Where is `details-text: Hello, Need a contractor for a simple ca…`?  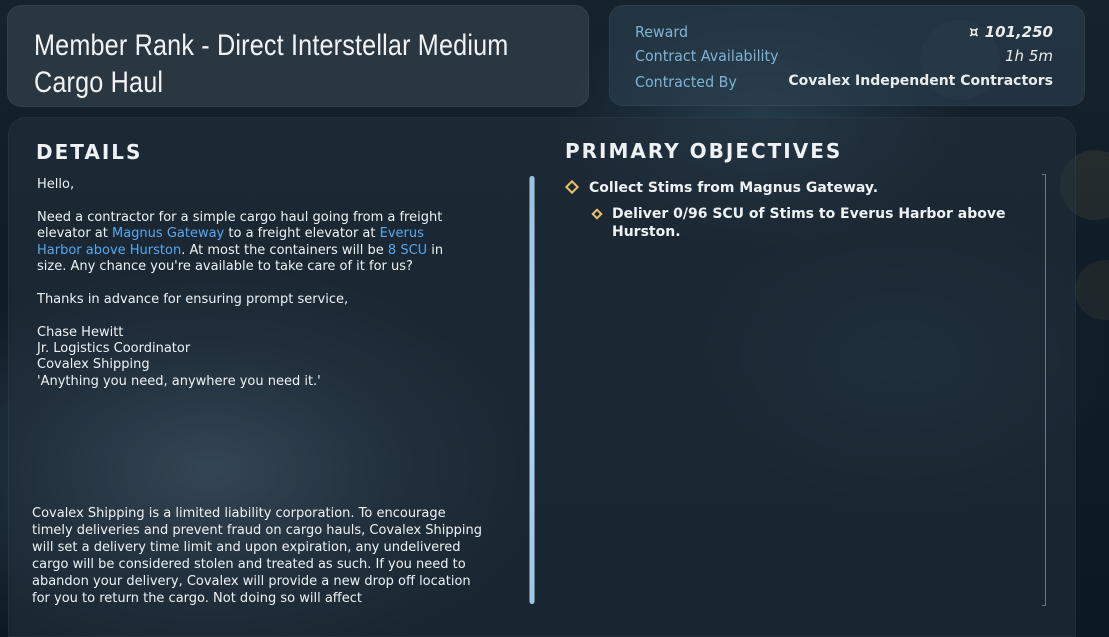
details-text: Hello, Need a contractor for a simple ca… is located at coordinates (247, 283).